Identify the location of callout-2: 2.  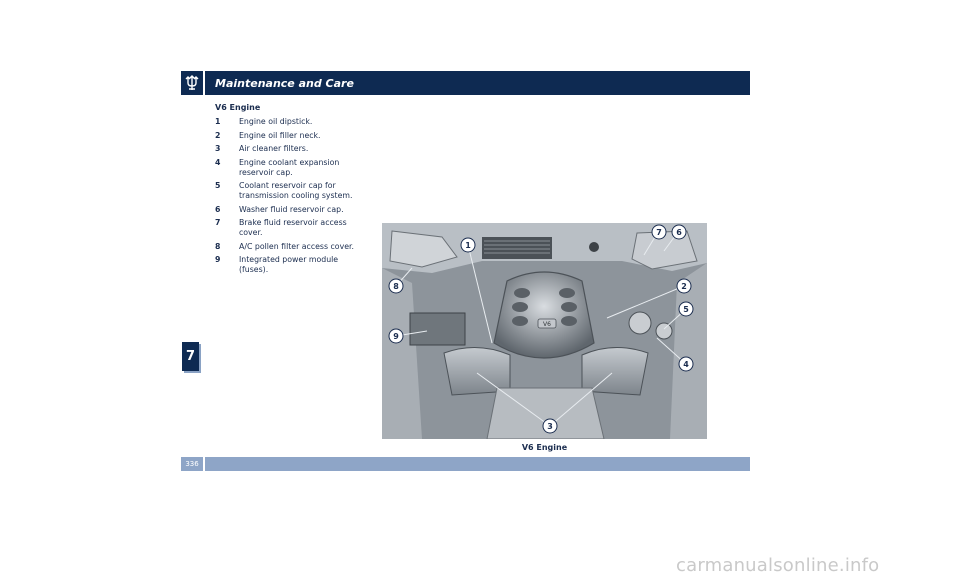
(684, 286).